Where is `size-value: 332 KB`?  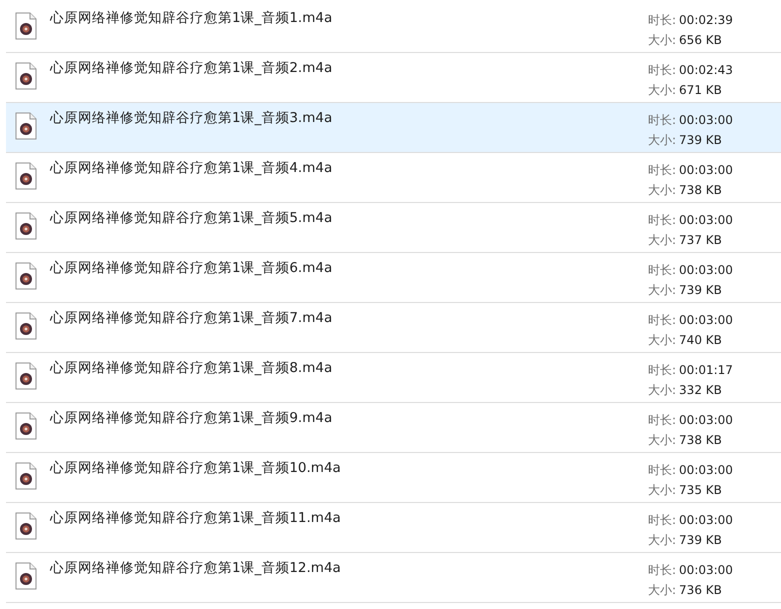
size-value: 332 KB is located at coordinates (700, 390).